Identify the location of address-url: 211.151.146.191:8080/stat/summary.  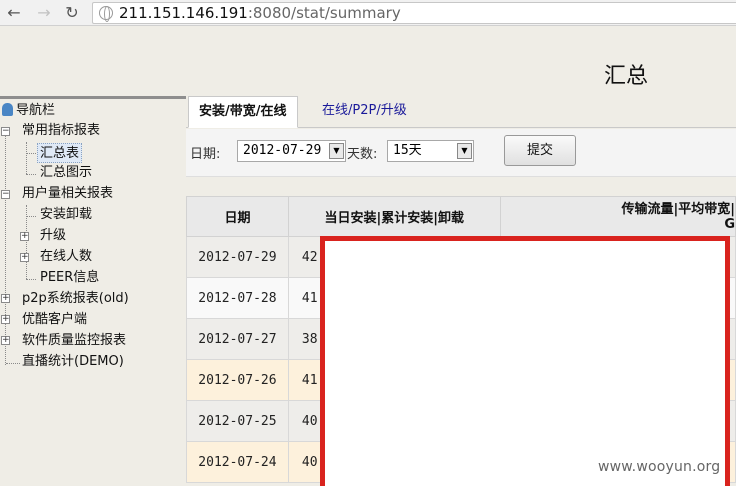
(260, 13).